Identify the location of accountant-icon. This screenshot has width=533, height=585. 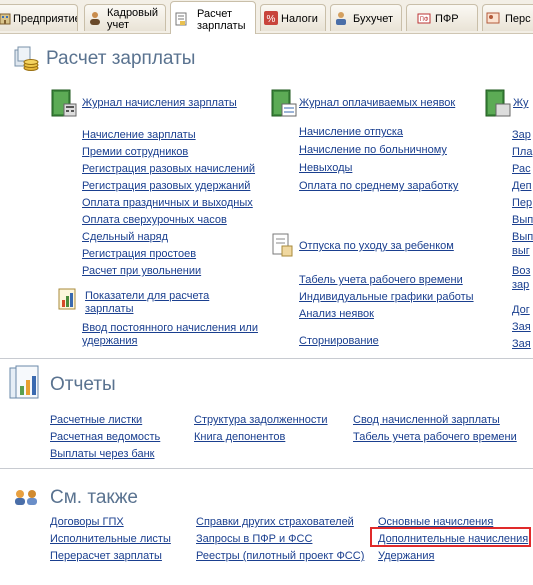
(341, 18).